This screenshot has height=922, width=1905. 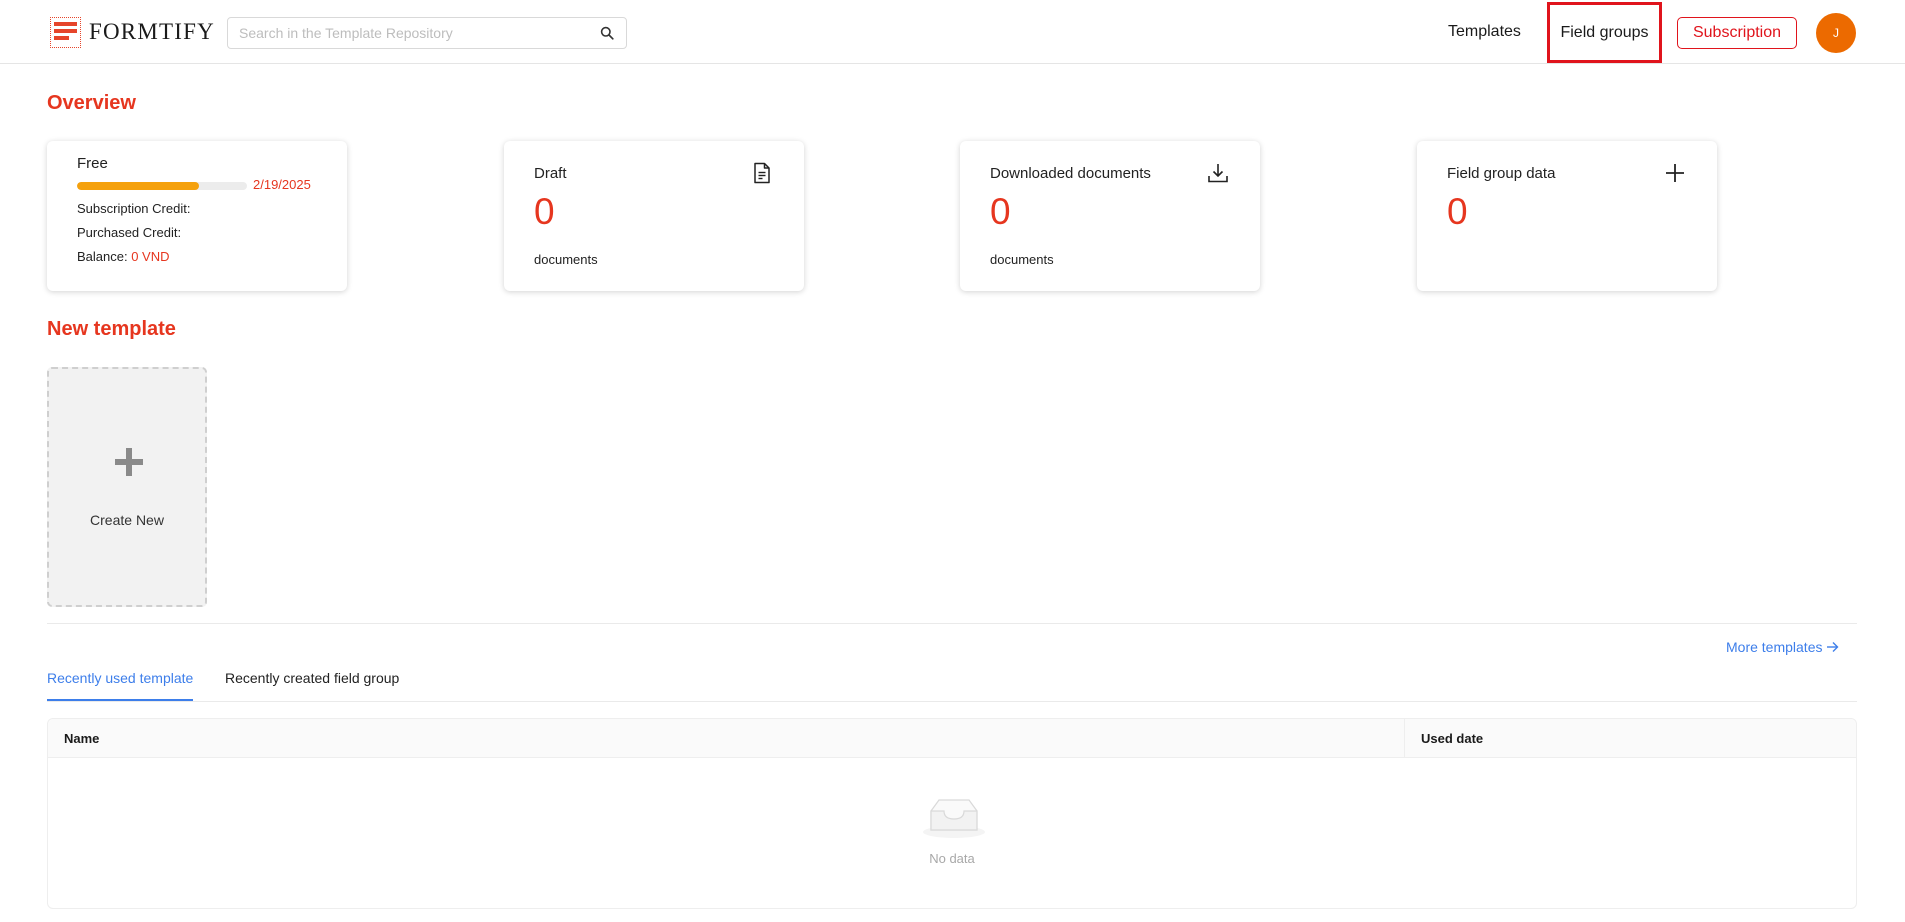 What do you see at coordinates (952, 701) in the screenshot?
I see `tabs-baseline` at bounding box center [952, 701].